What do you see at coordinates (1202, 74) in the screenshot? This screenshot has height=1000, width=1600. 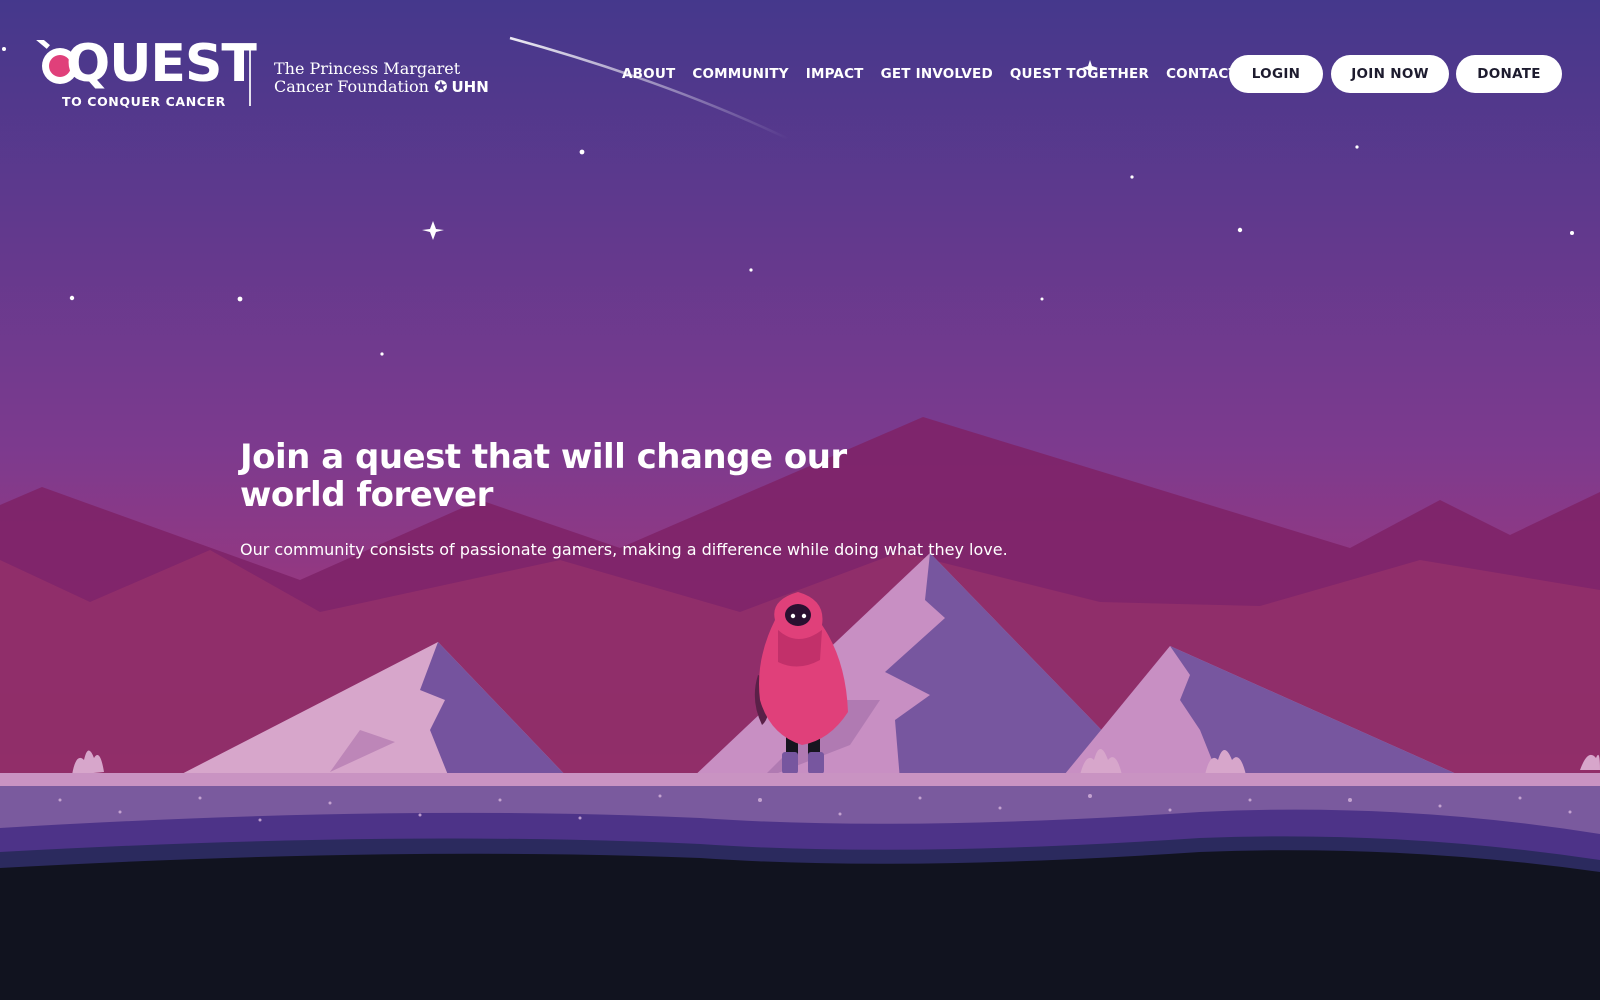 I see `nav-contact: CONTACT` at bounding box center [1202, 74].